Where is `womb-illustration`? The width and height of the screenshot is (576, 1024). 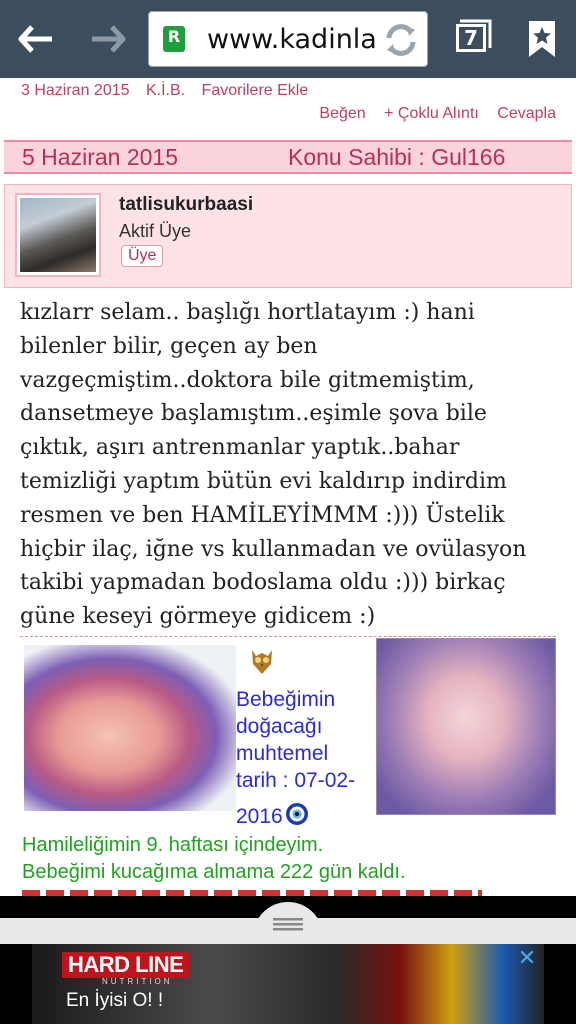 womb-illustration is located at coordinates (130, 728).